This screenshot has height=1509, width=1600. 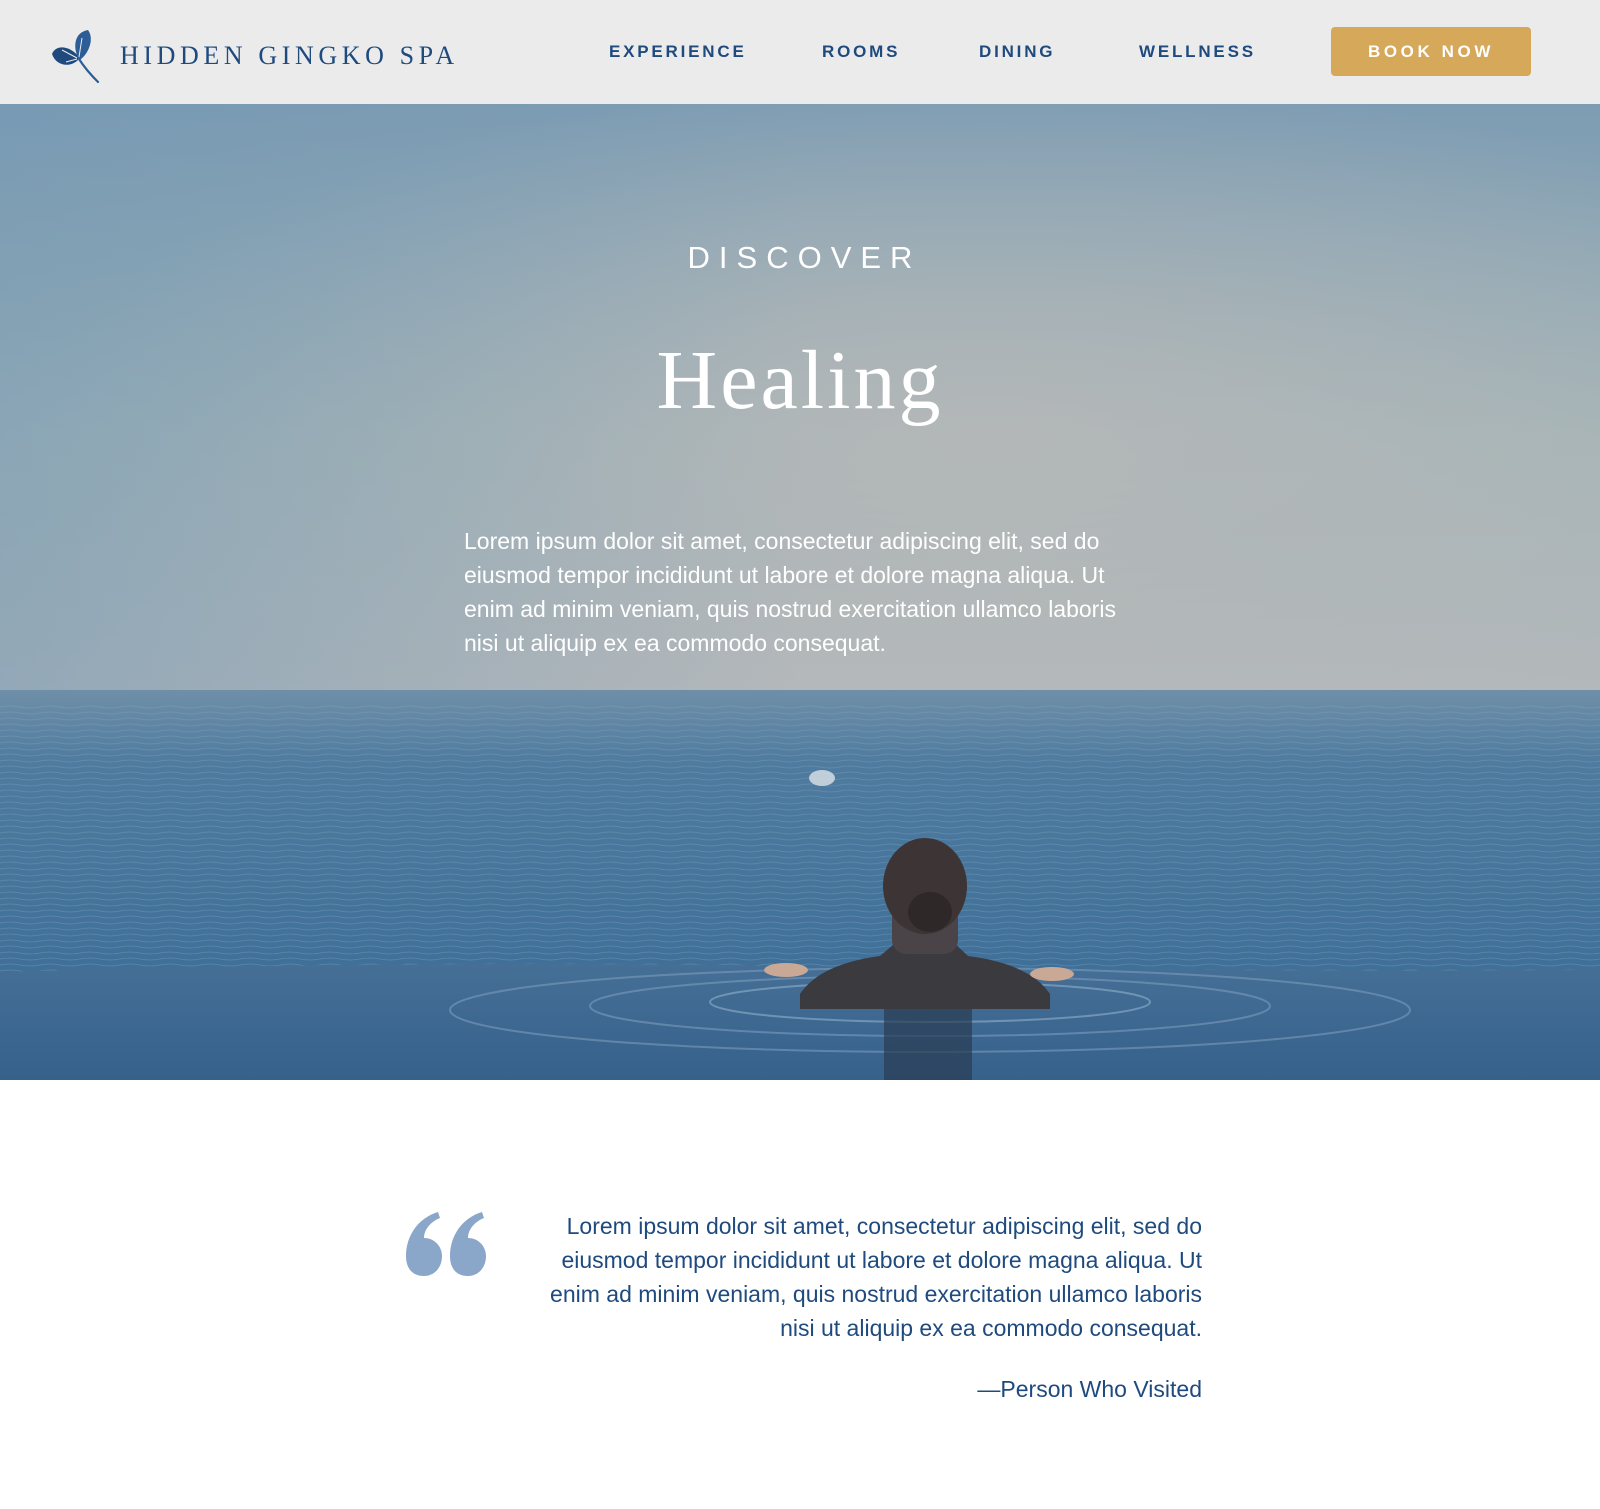 I want to click on nav-experience: EXPERIENCE, so click(x=678, y=52).